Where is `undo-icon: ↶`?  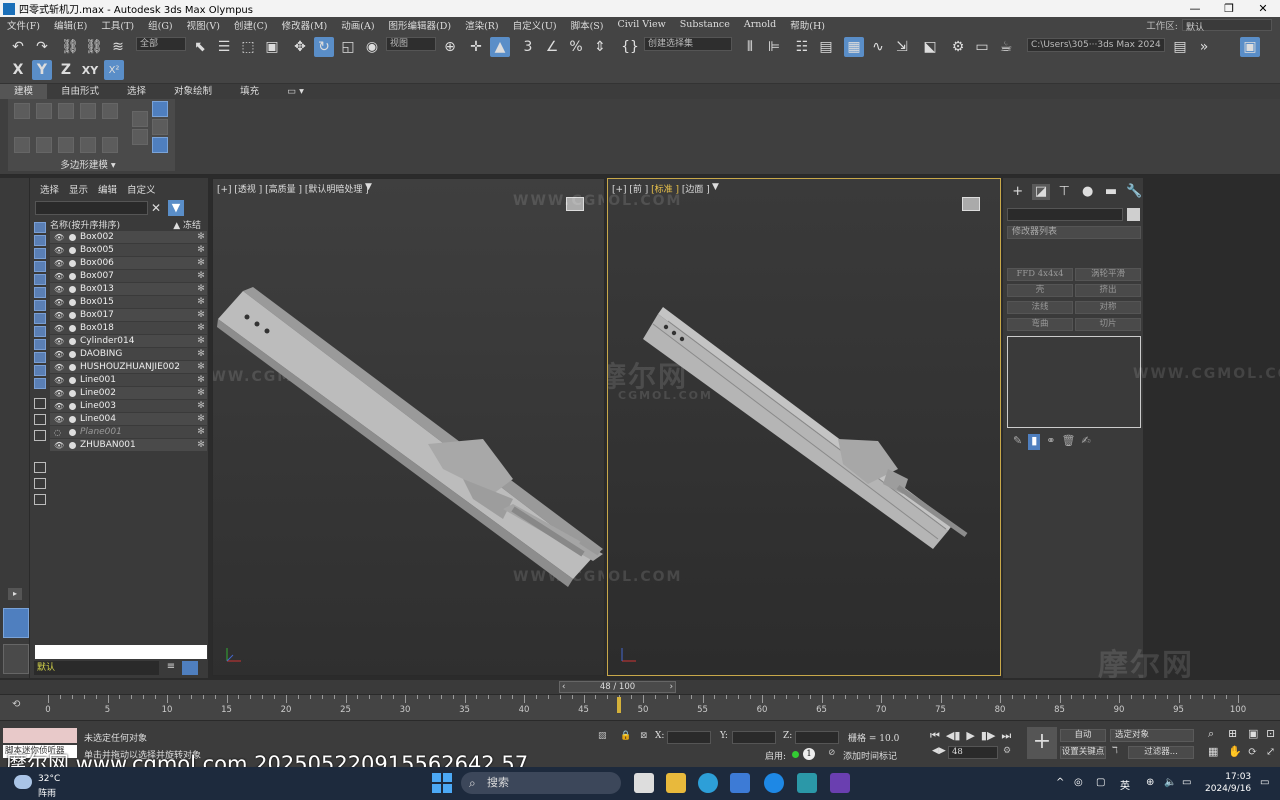 undo-icon: ↶ is located at coordinates (18, 47).